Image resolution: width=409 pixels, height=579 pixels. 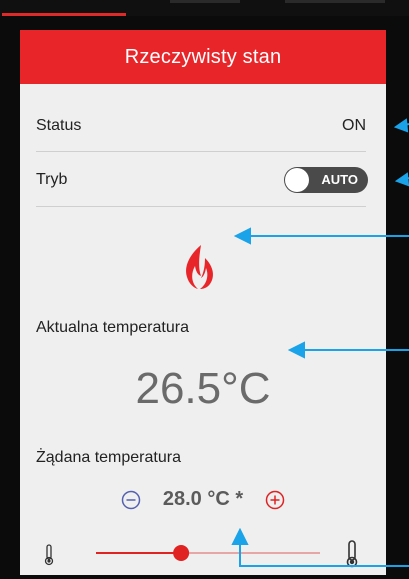 I want to click on thermometer-low-icon, so click(x=49, y=555).